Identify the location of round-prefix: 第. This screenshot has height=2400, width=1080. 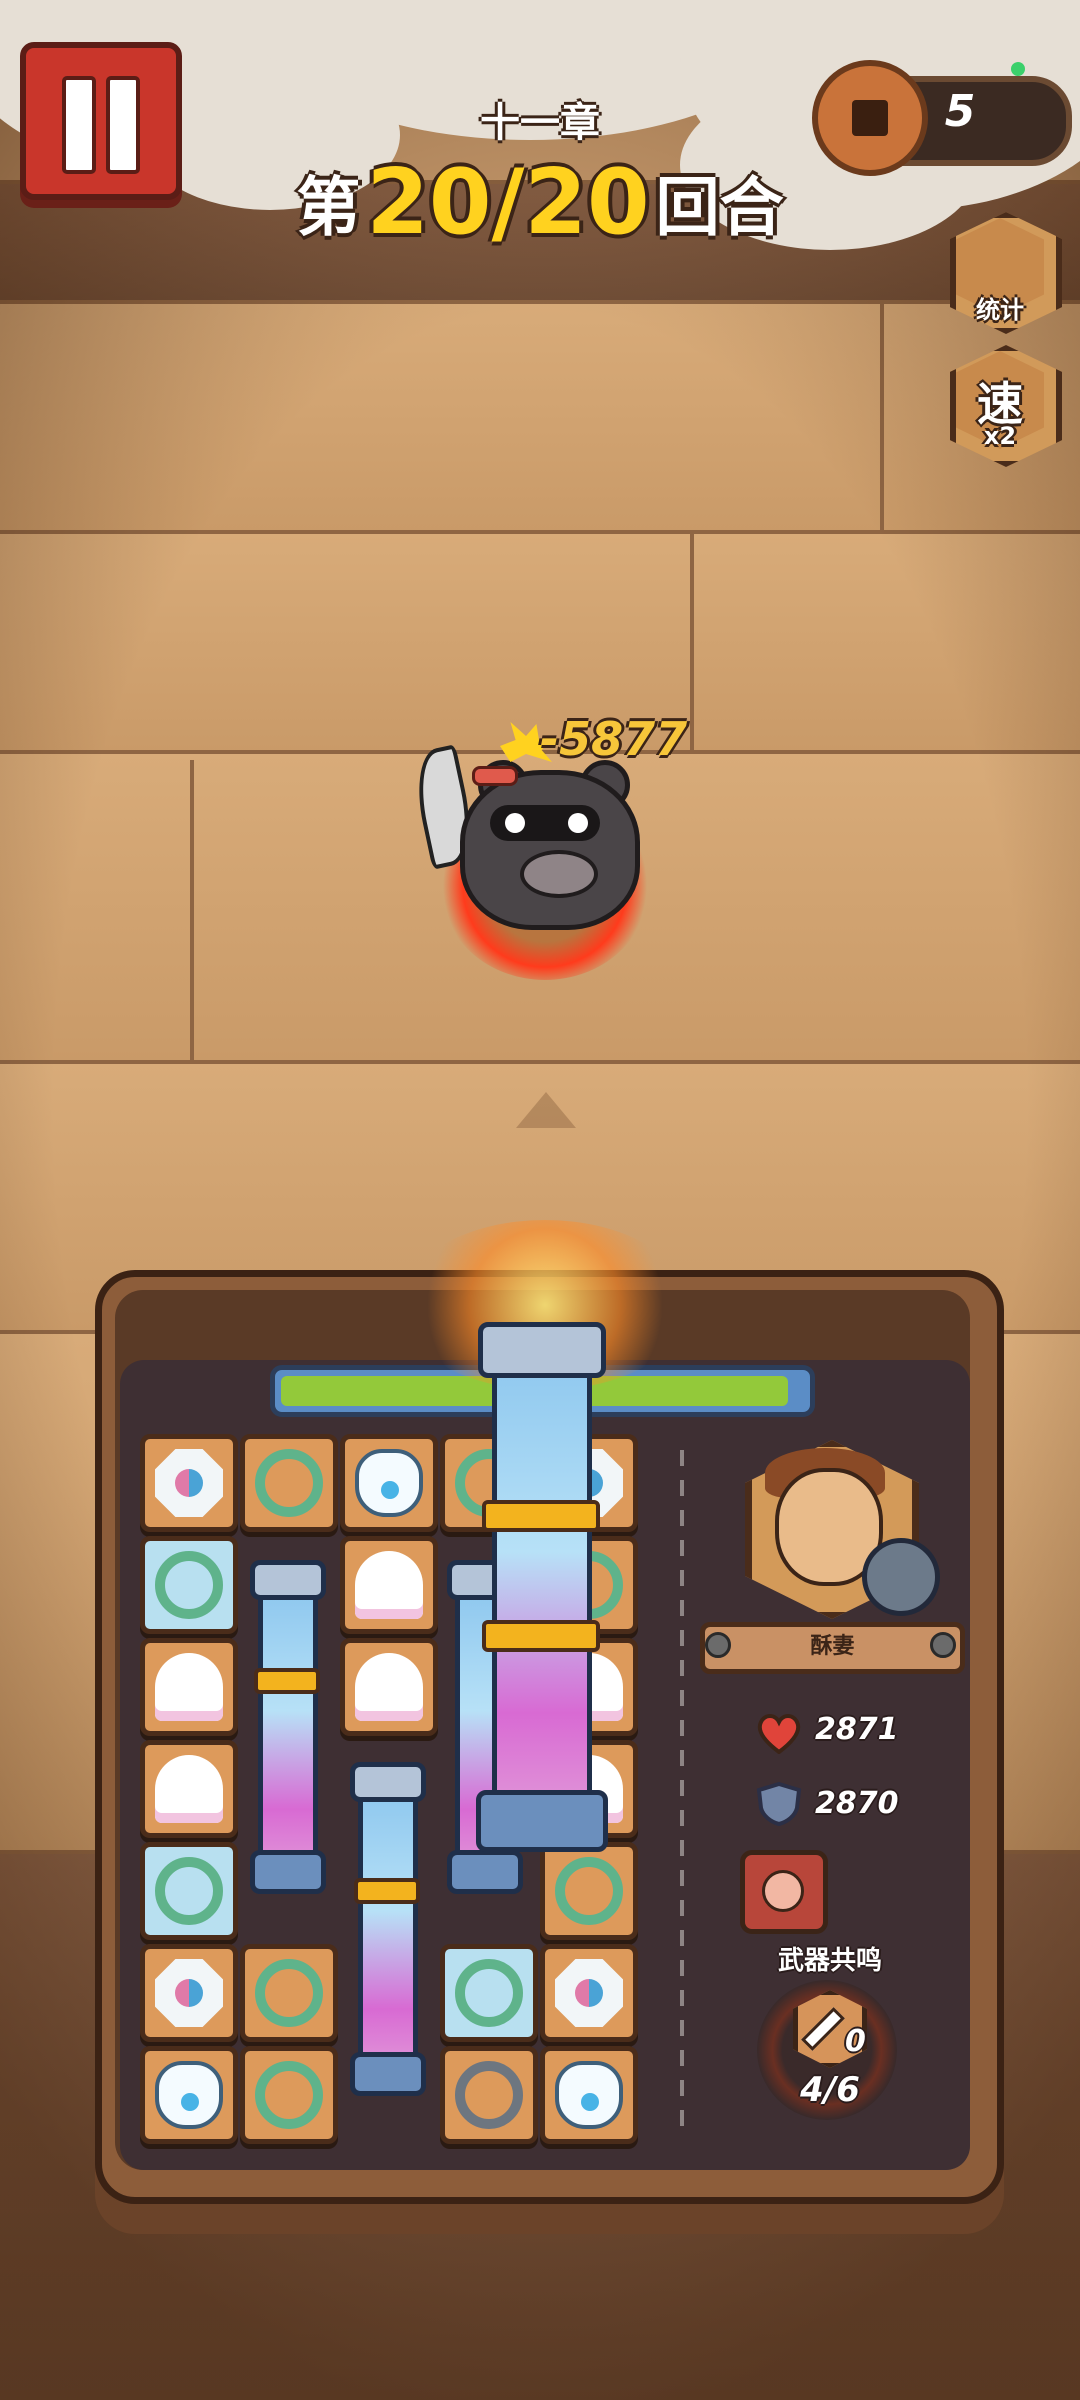
(328, 208).